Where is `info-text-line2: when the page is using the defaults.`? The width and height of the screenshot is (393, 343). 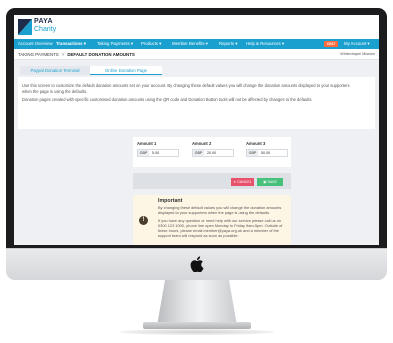 info-text-line2: when the page is using the defaults. is located at coordinates (55, 91).